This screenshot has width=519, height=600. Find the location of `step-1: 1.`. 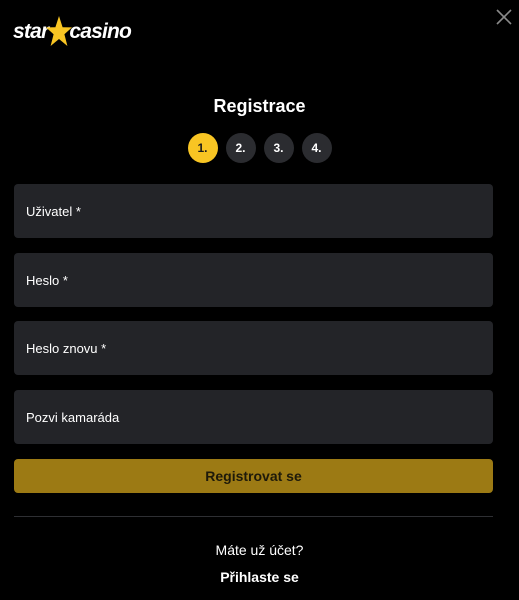

step-1: 1. is located at coordinates (202, 148).